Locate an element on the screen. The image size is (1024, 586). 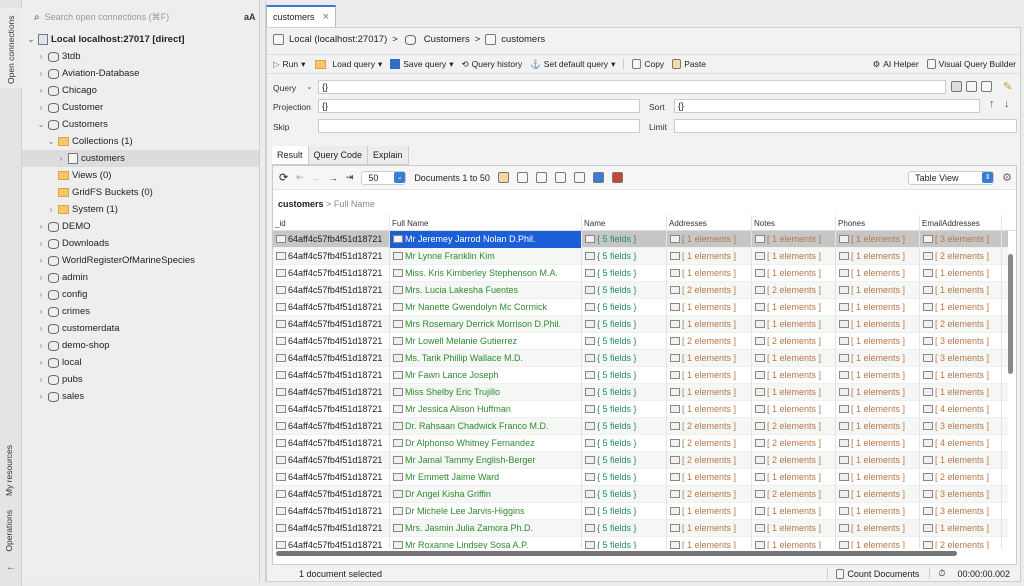
tree-item-local: › local is located at coordinates (140, 362).